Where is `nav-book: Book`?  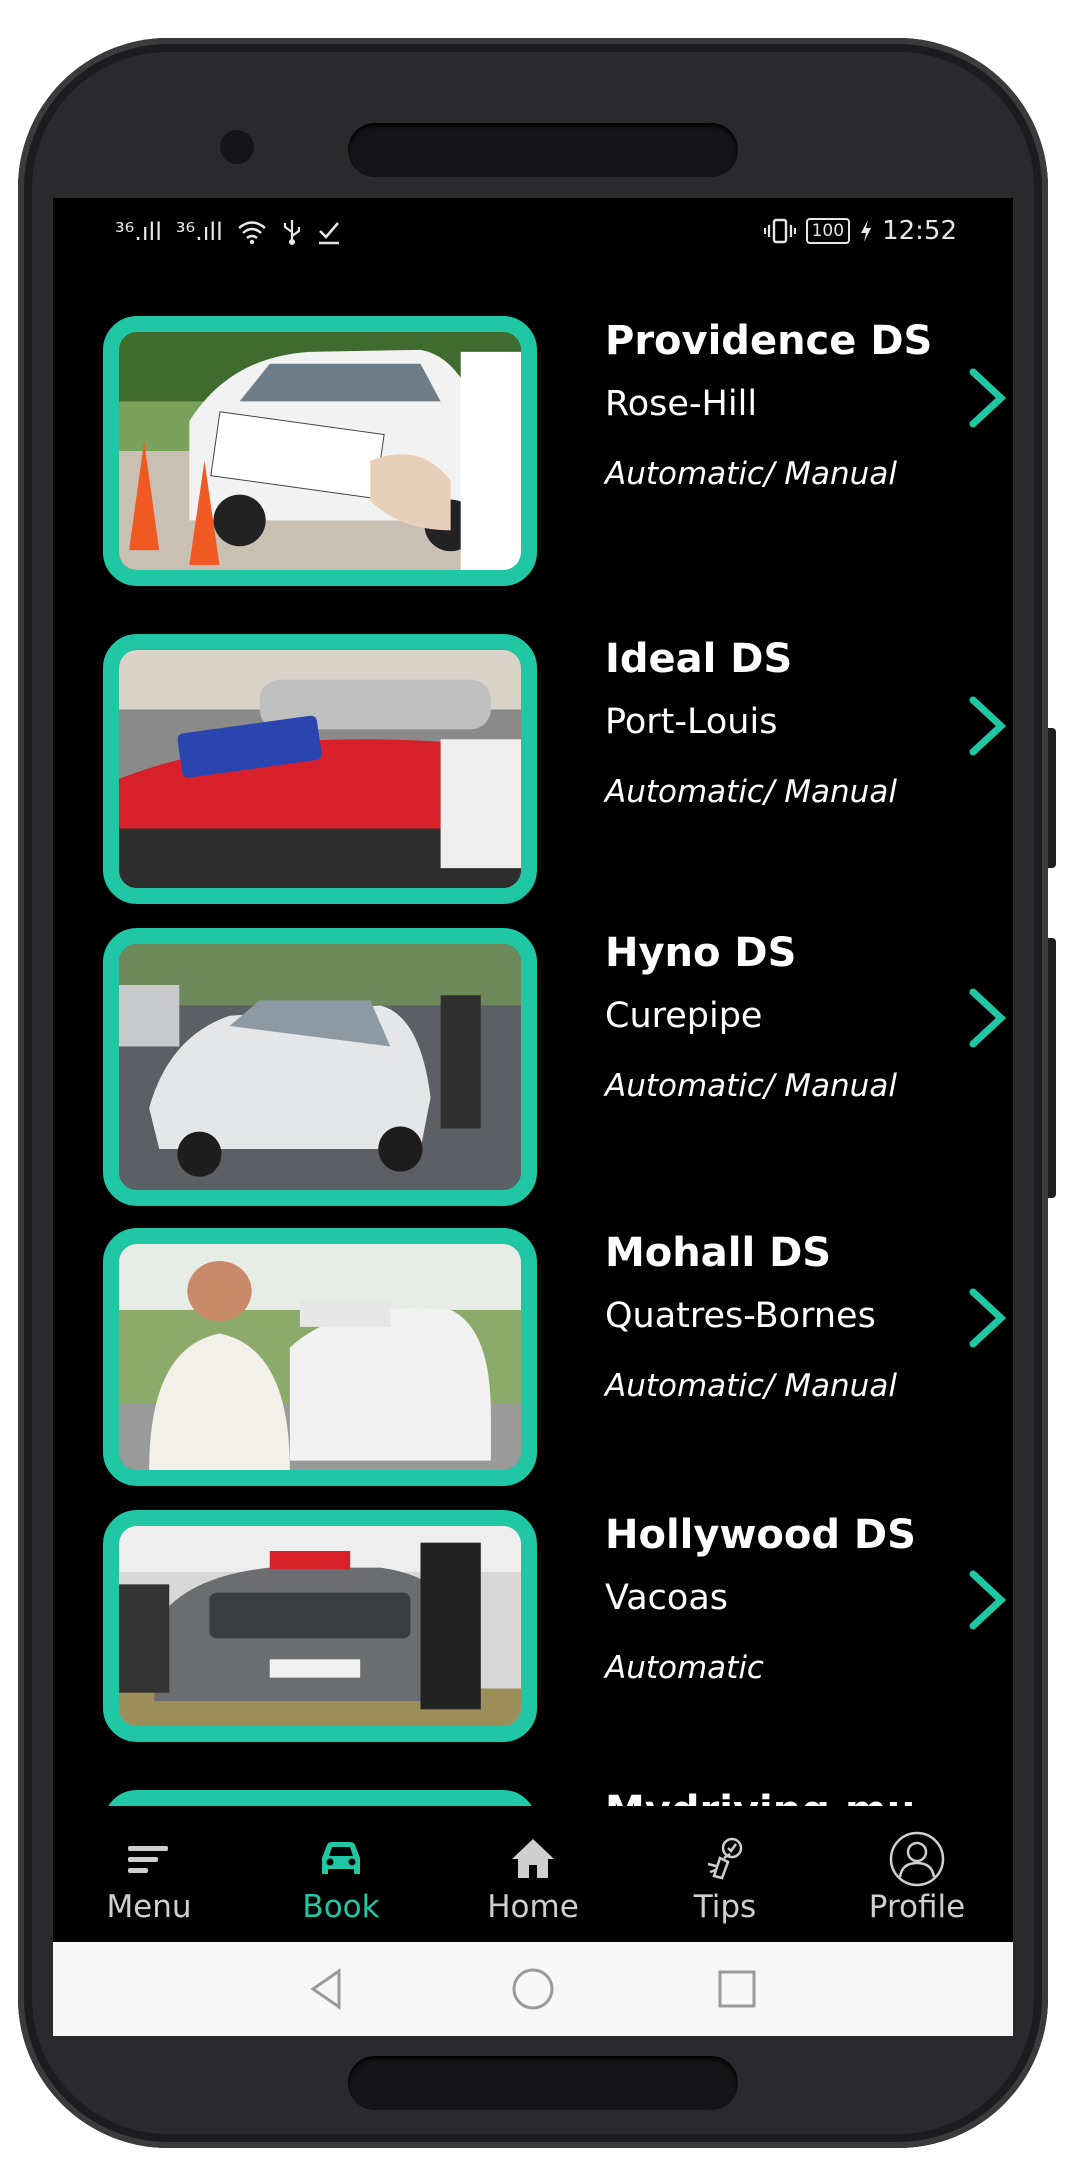
nav-book: Book is located at coordinates (341, 1874).